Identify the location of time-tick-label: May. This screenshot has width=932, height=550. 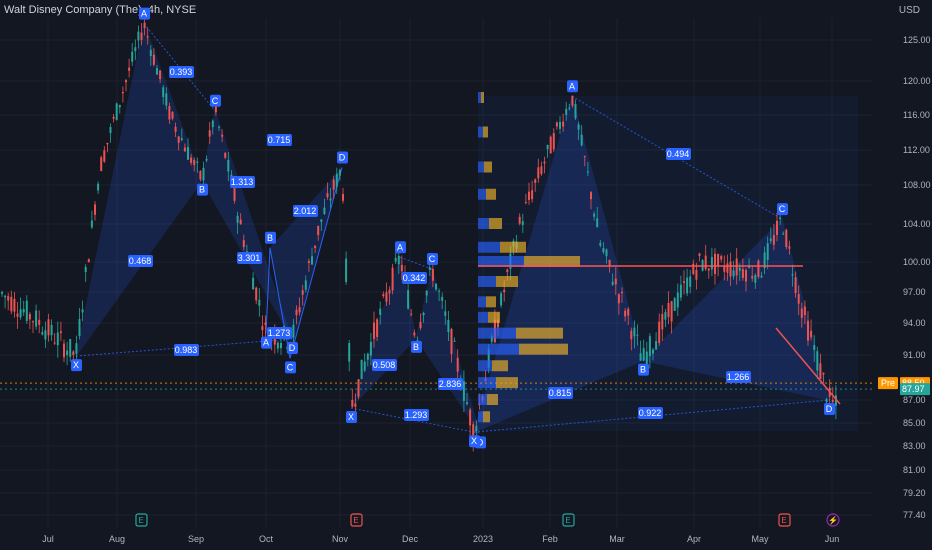
(760, 539).